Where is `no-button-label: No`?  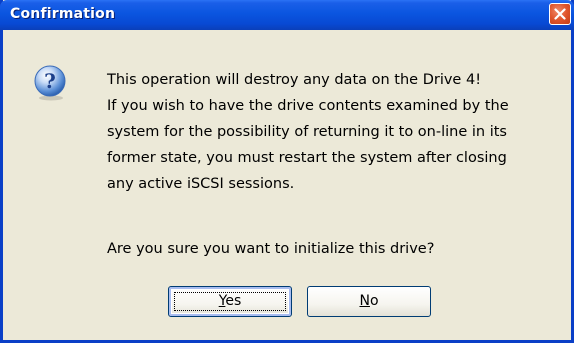
no-button-label: No is located at coordinates (368, 301).